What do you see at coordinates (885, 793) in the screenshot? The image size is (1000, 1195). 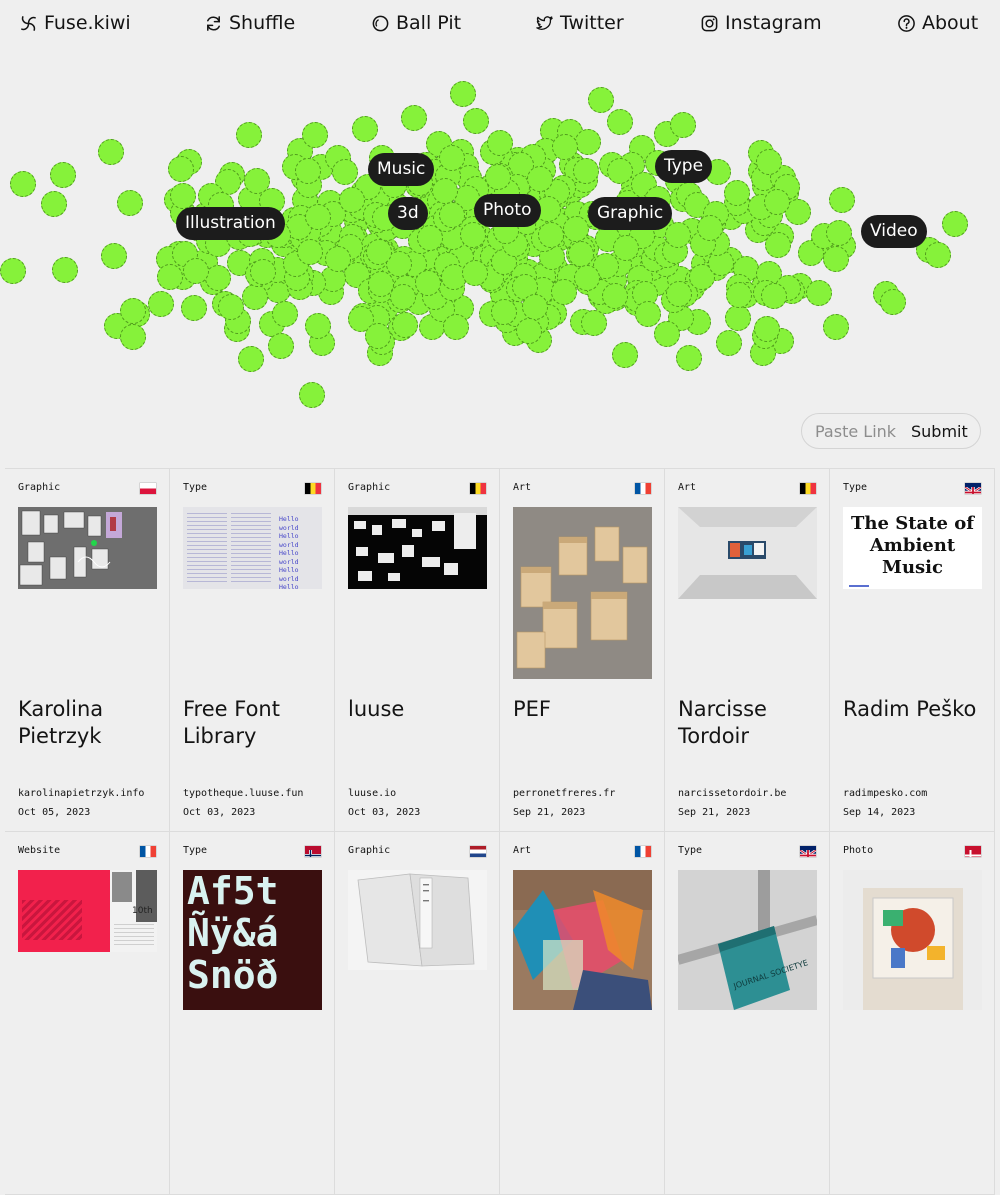 I see `card-url: radimpesko.com` at bounding box center [885, 793].